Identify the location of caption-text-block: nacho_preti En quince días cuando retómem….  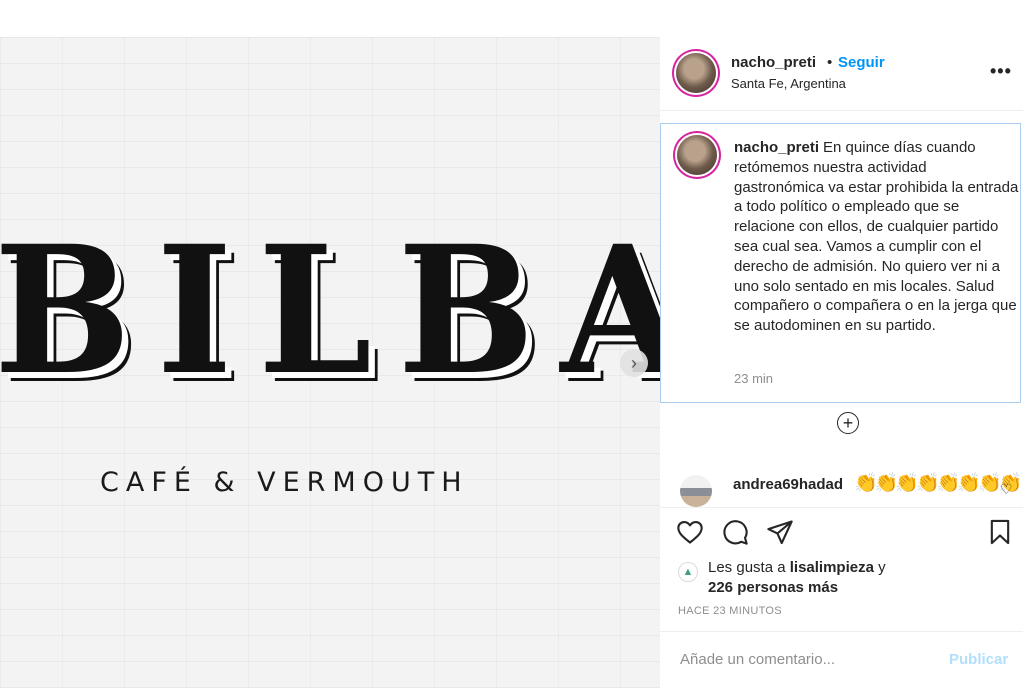
(876, 237).